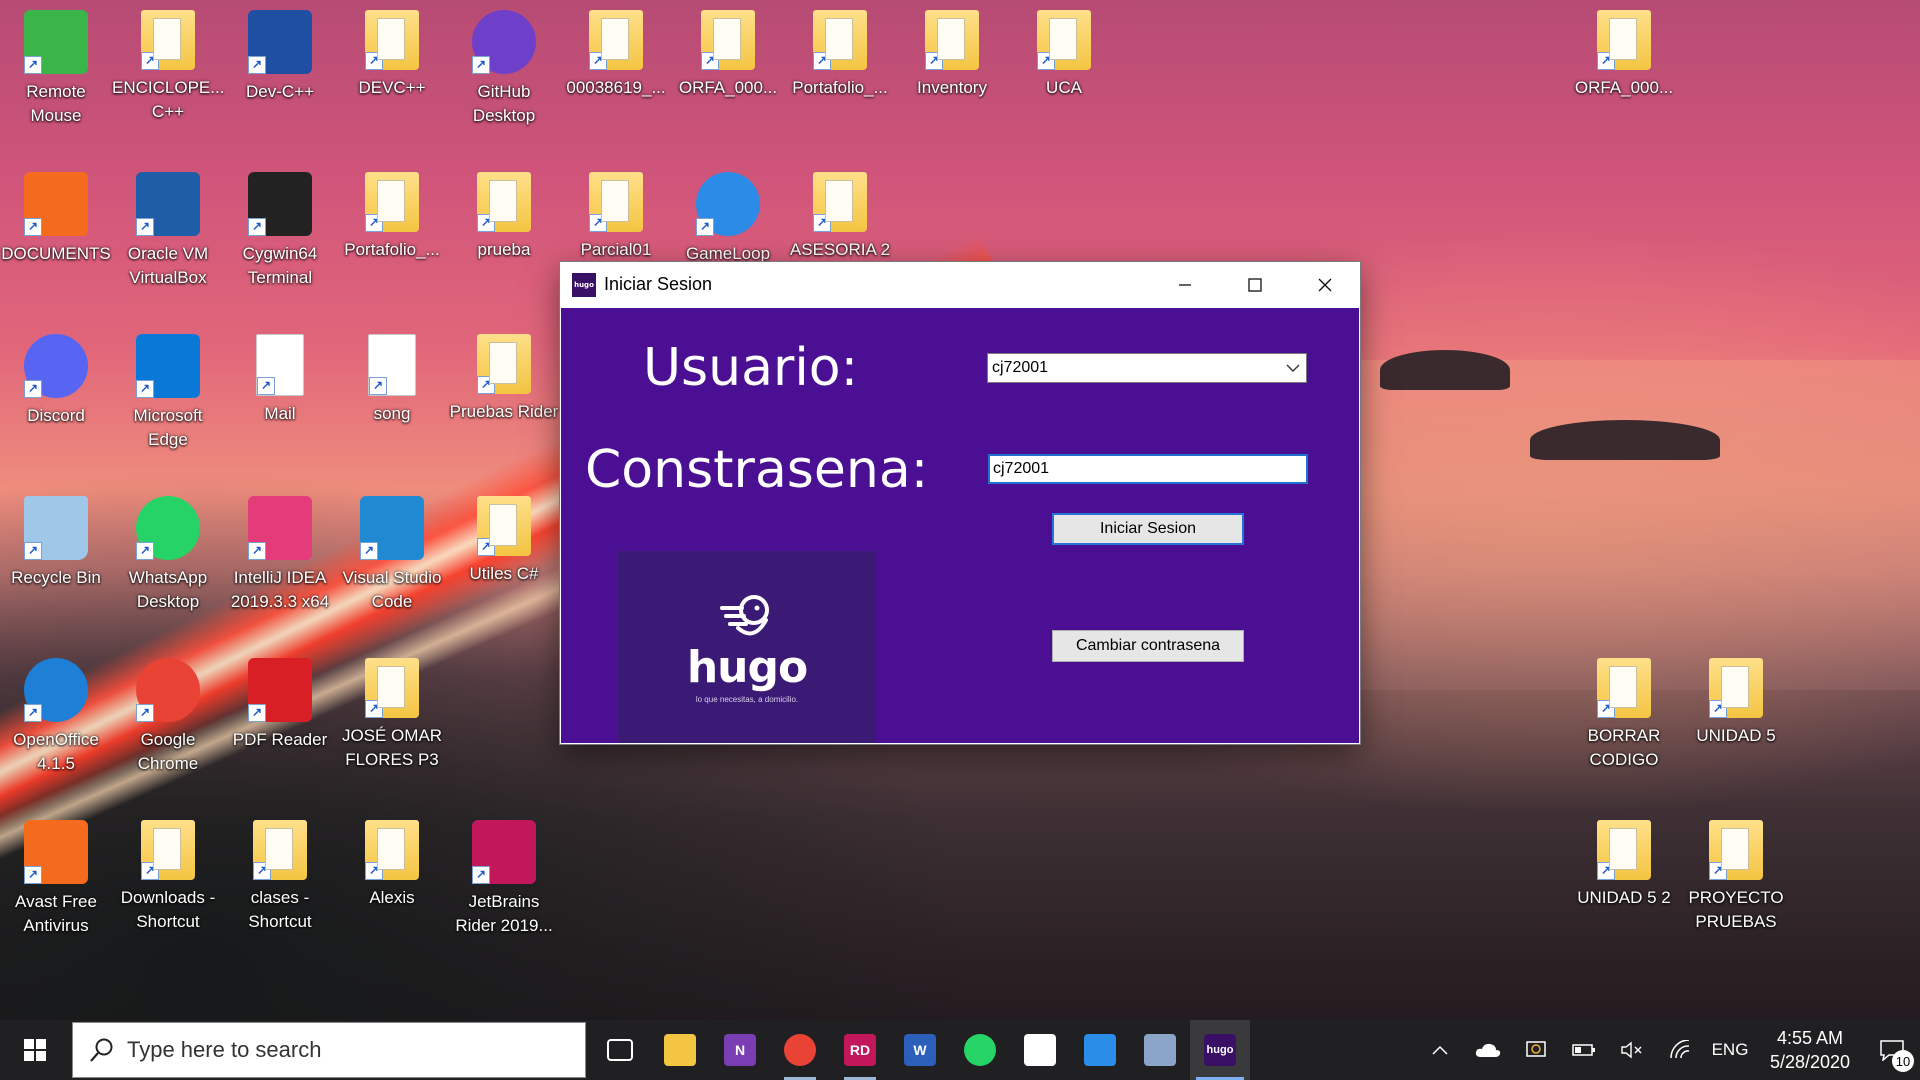  What do you see at coordinates (280, 91) in the screenshot?
I see `desktop-icon-label: Dev-C++` at bounding box center [280, 91].